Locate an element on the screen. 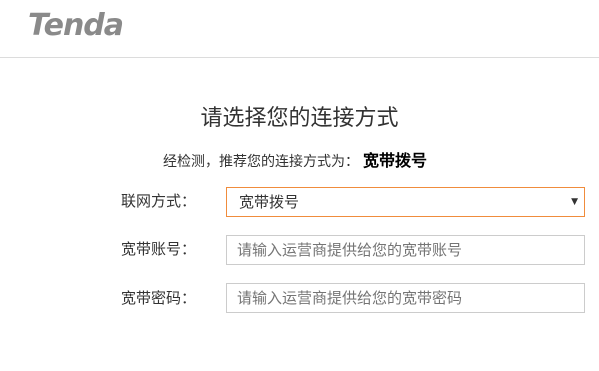 The height and width of the screenshot is (371, 599). detection-prefix: 经检测，推荐您的连接方式为： is located at coordinates (261, 162).